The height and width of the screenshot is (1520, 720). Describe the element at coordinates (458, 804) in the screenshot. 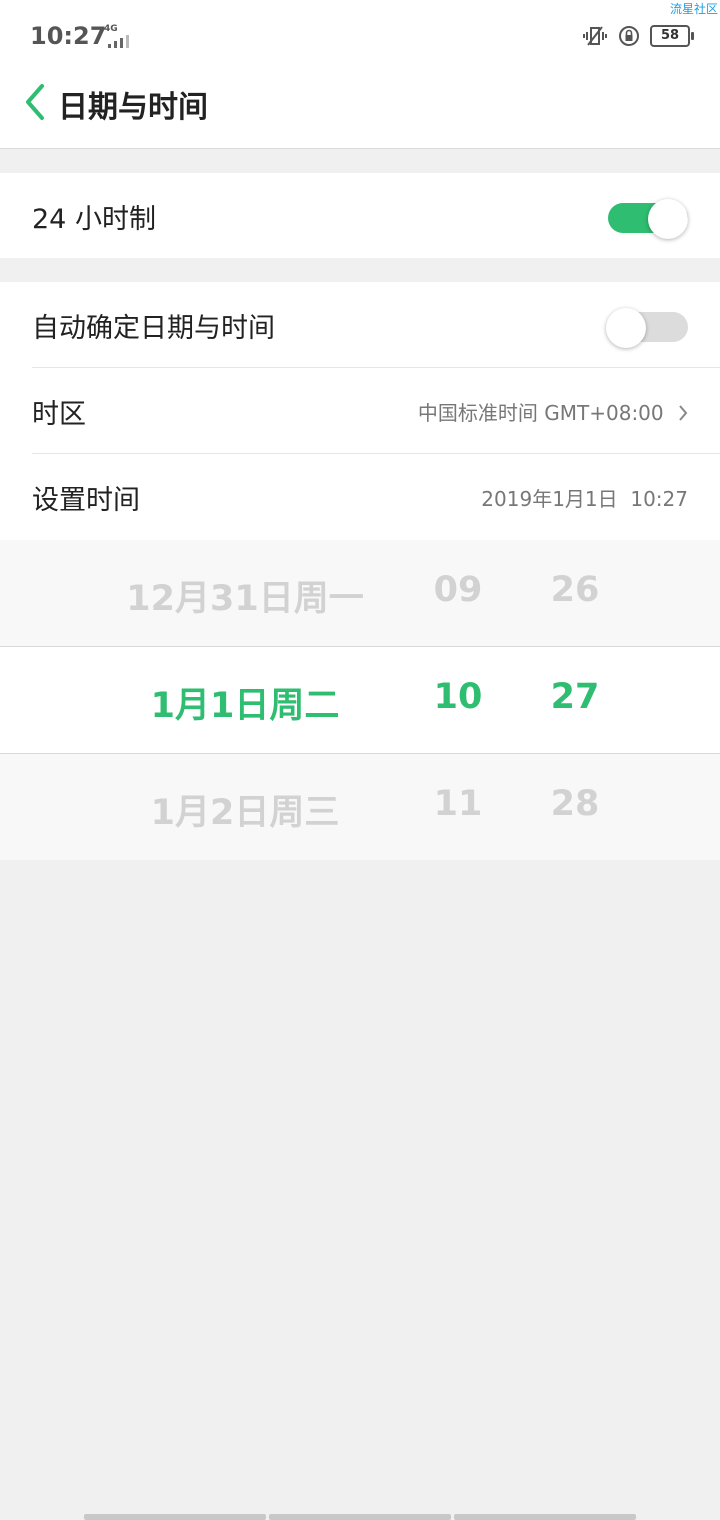

I see `picker-hour: 11` at that location.